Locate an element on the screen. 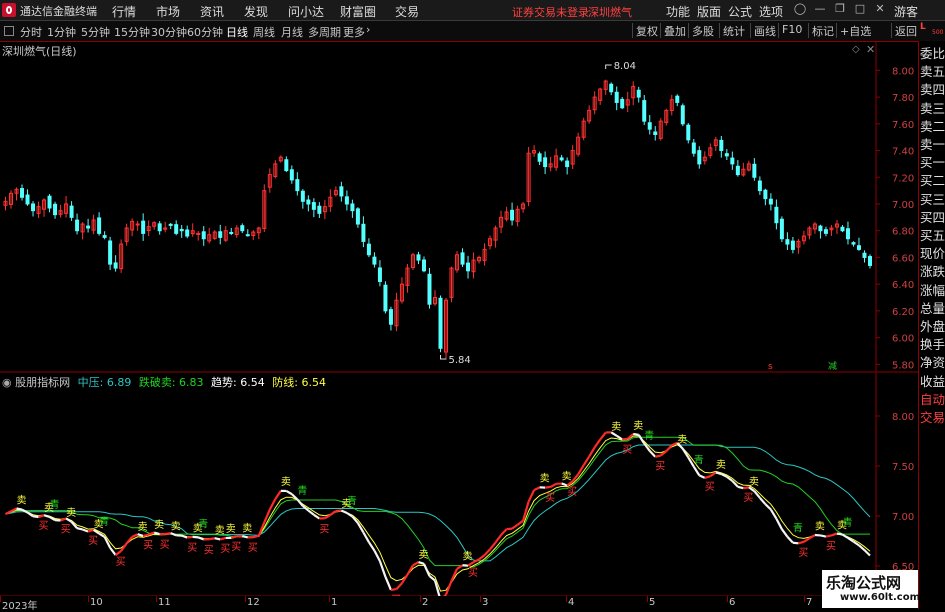  signal-hold: 青 is located at coordinates (302, 490).